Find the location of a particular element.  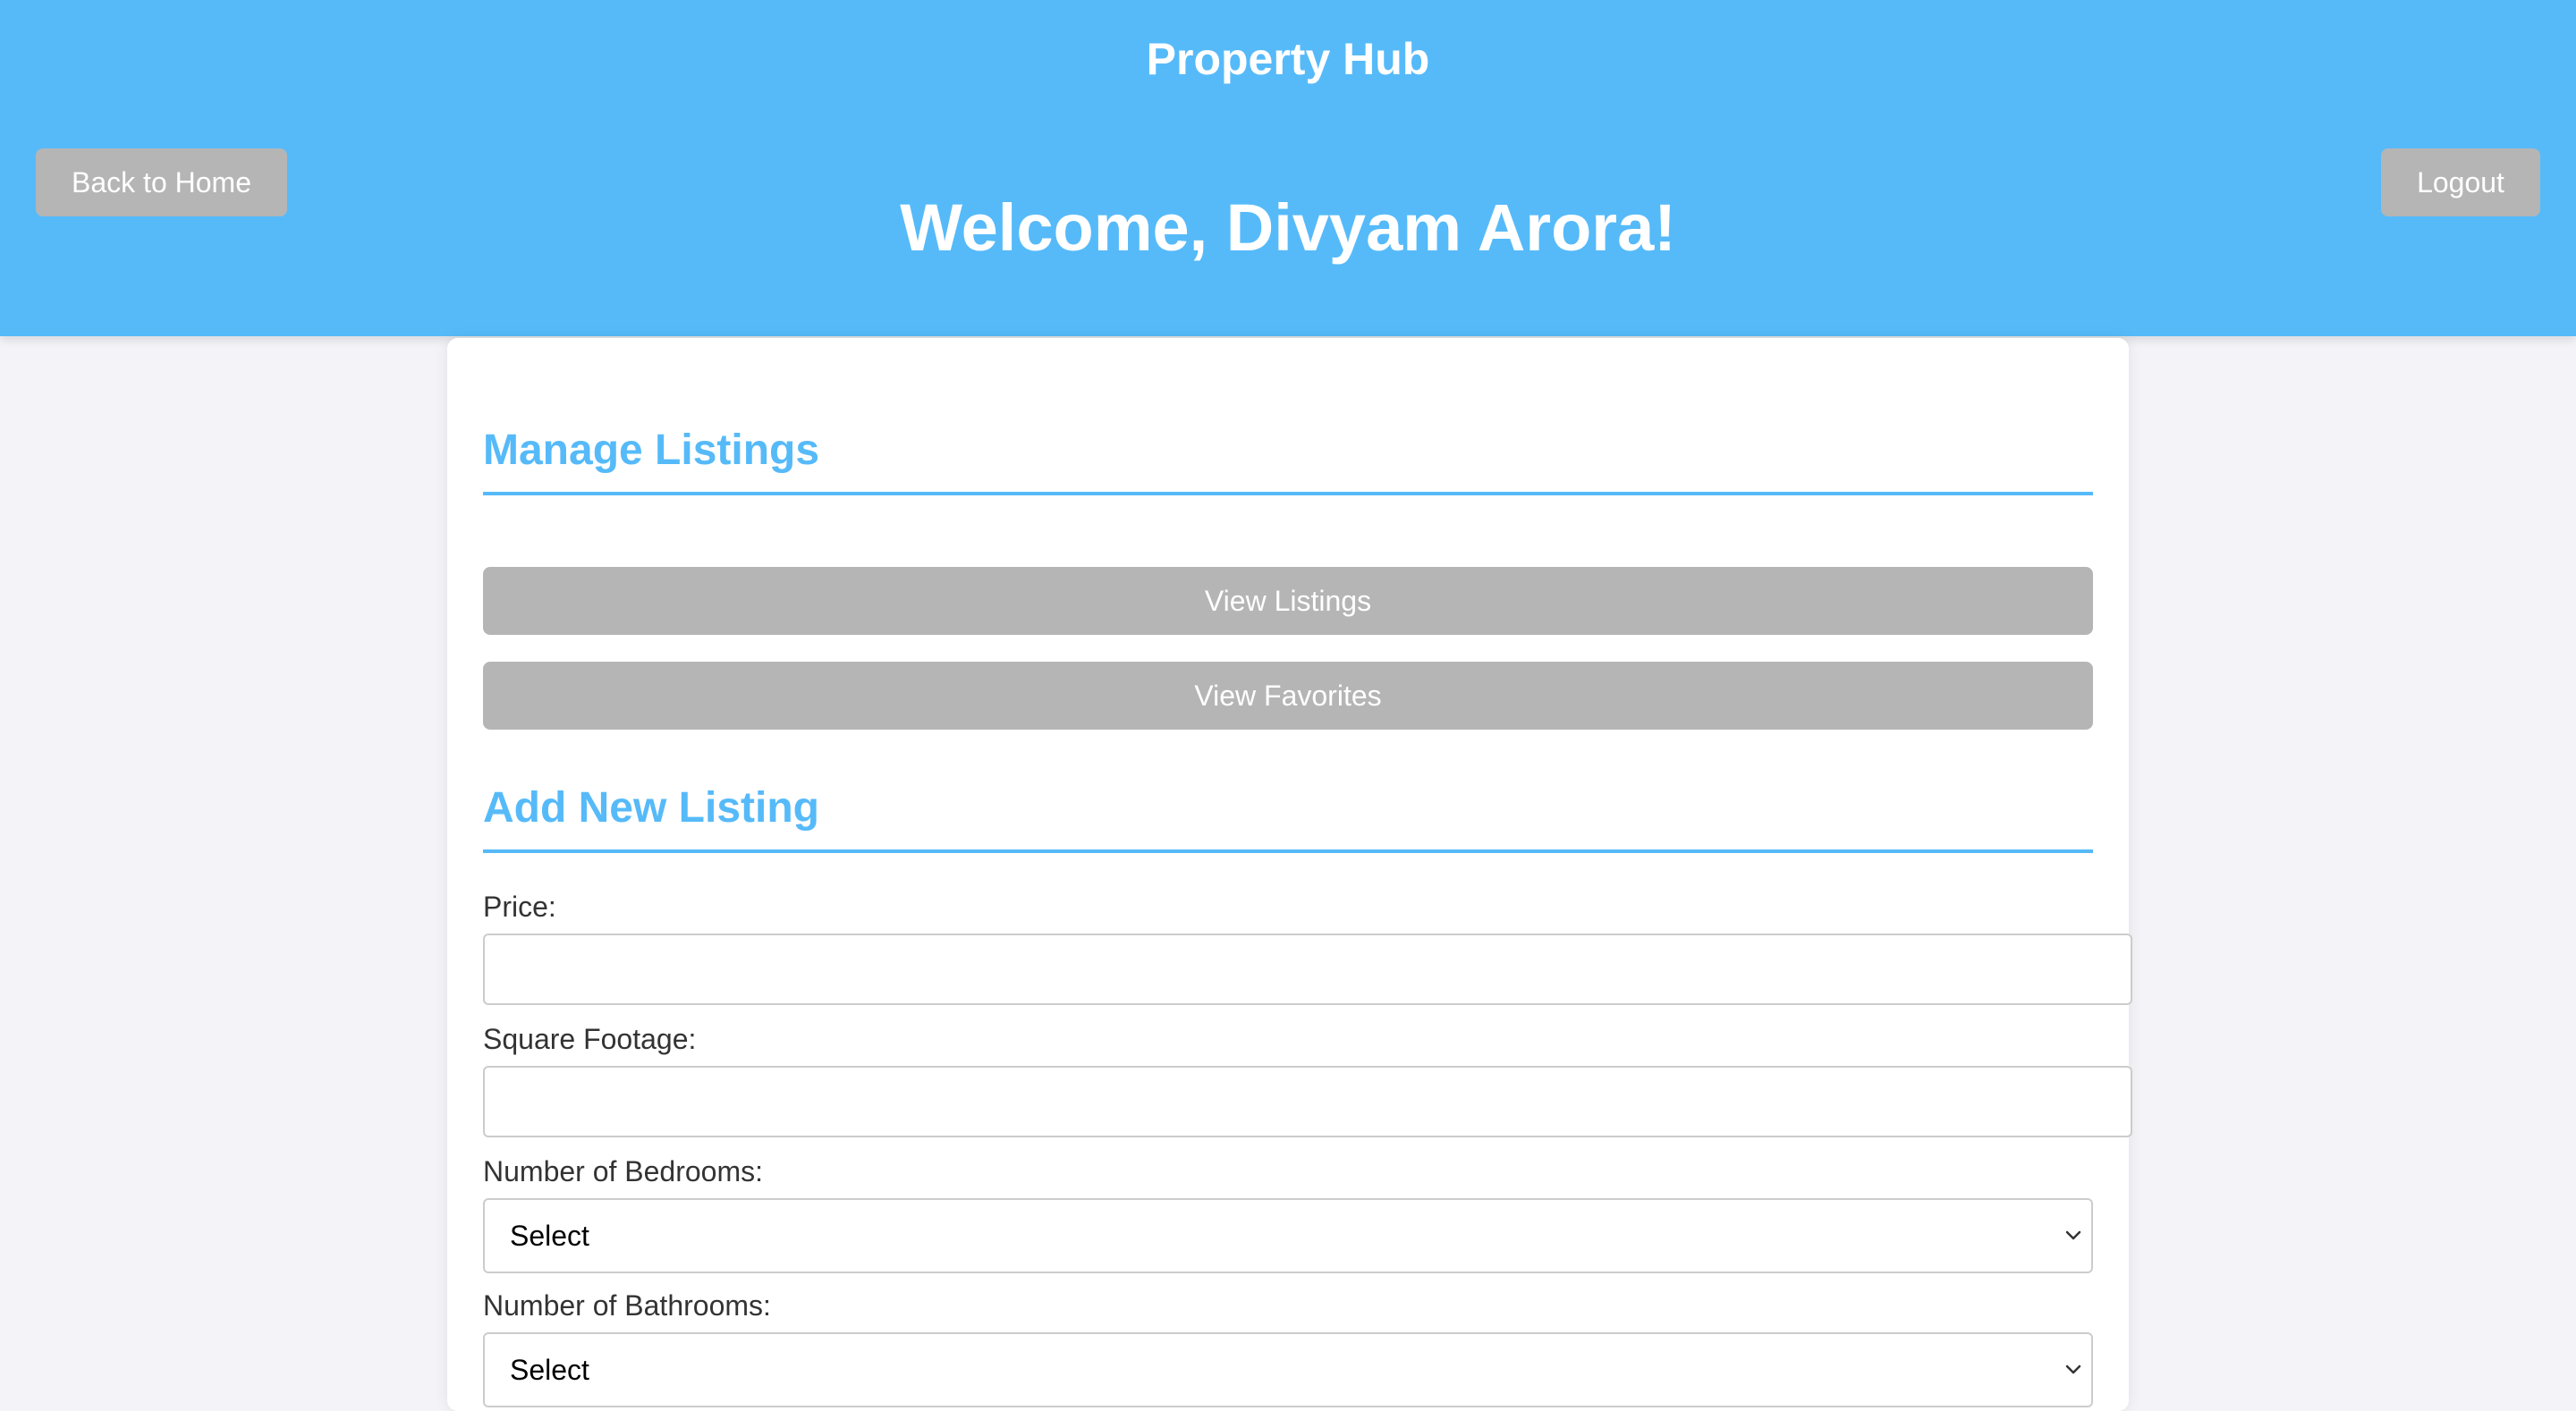

view-listings-button: View Listings is located at coordinates (1288, 601).